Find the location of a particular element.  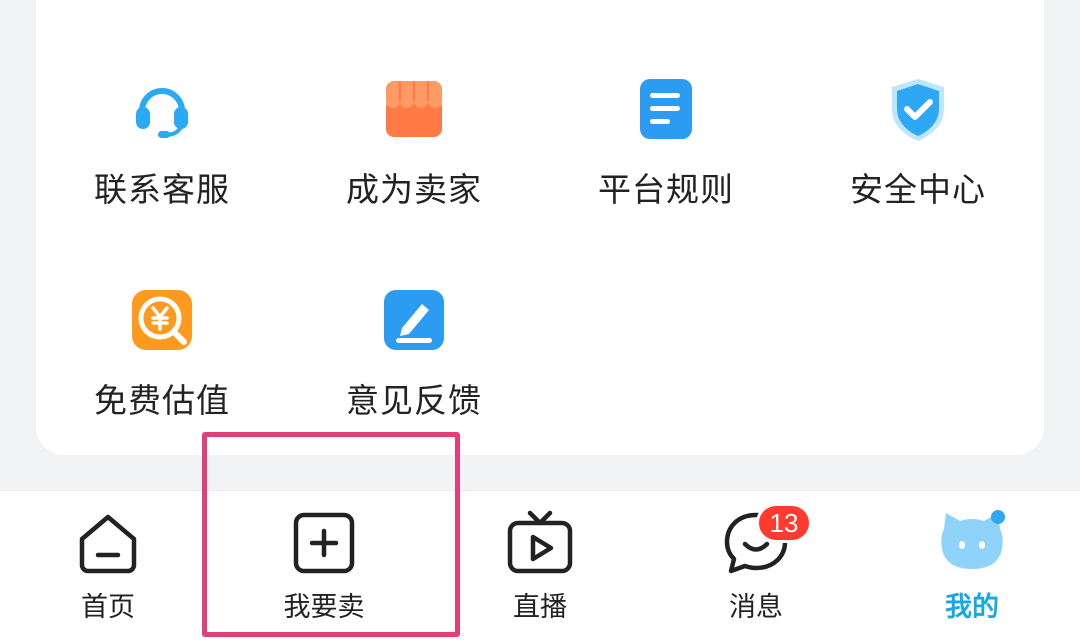

home-icon is located at coordinates (108, 544).